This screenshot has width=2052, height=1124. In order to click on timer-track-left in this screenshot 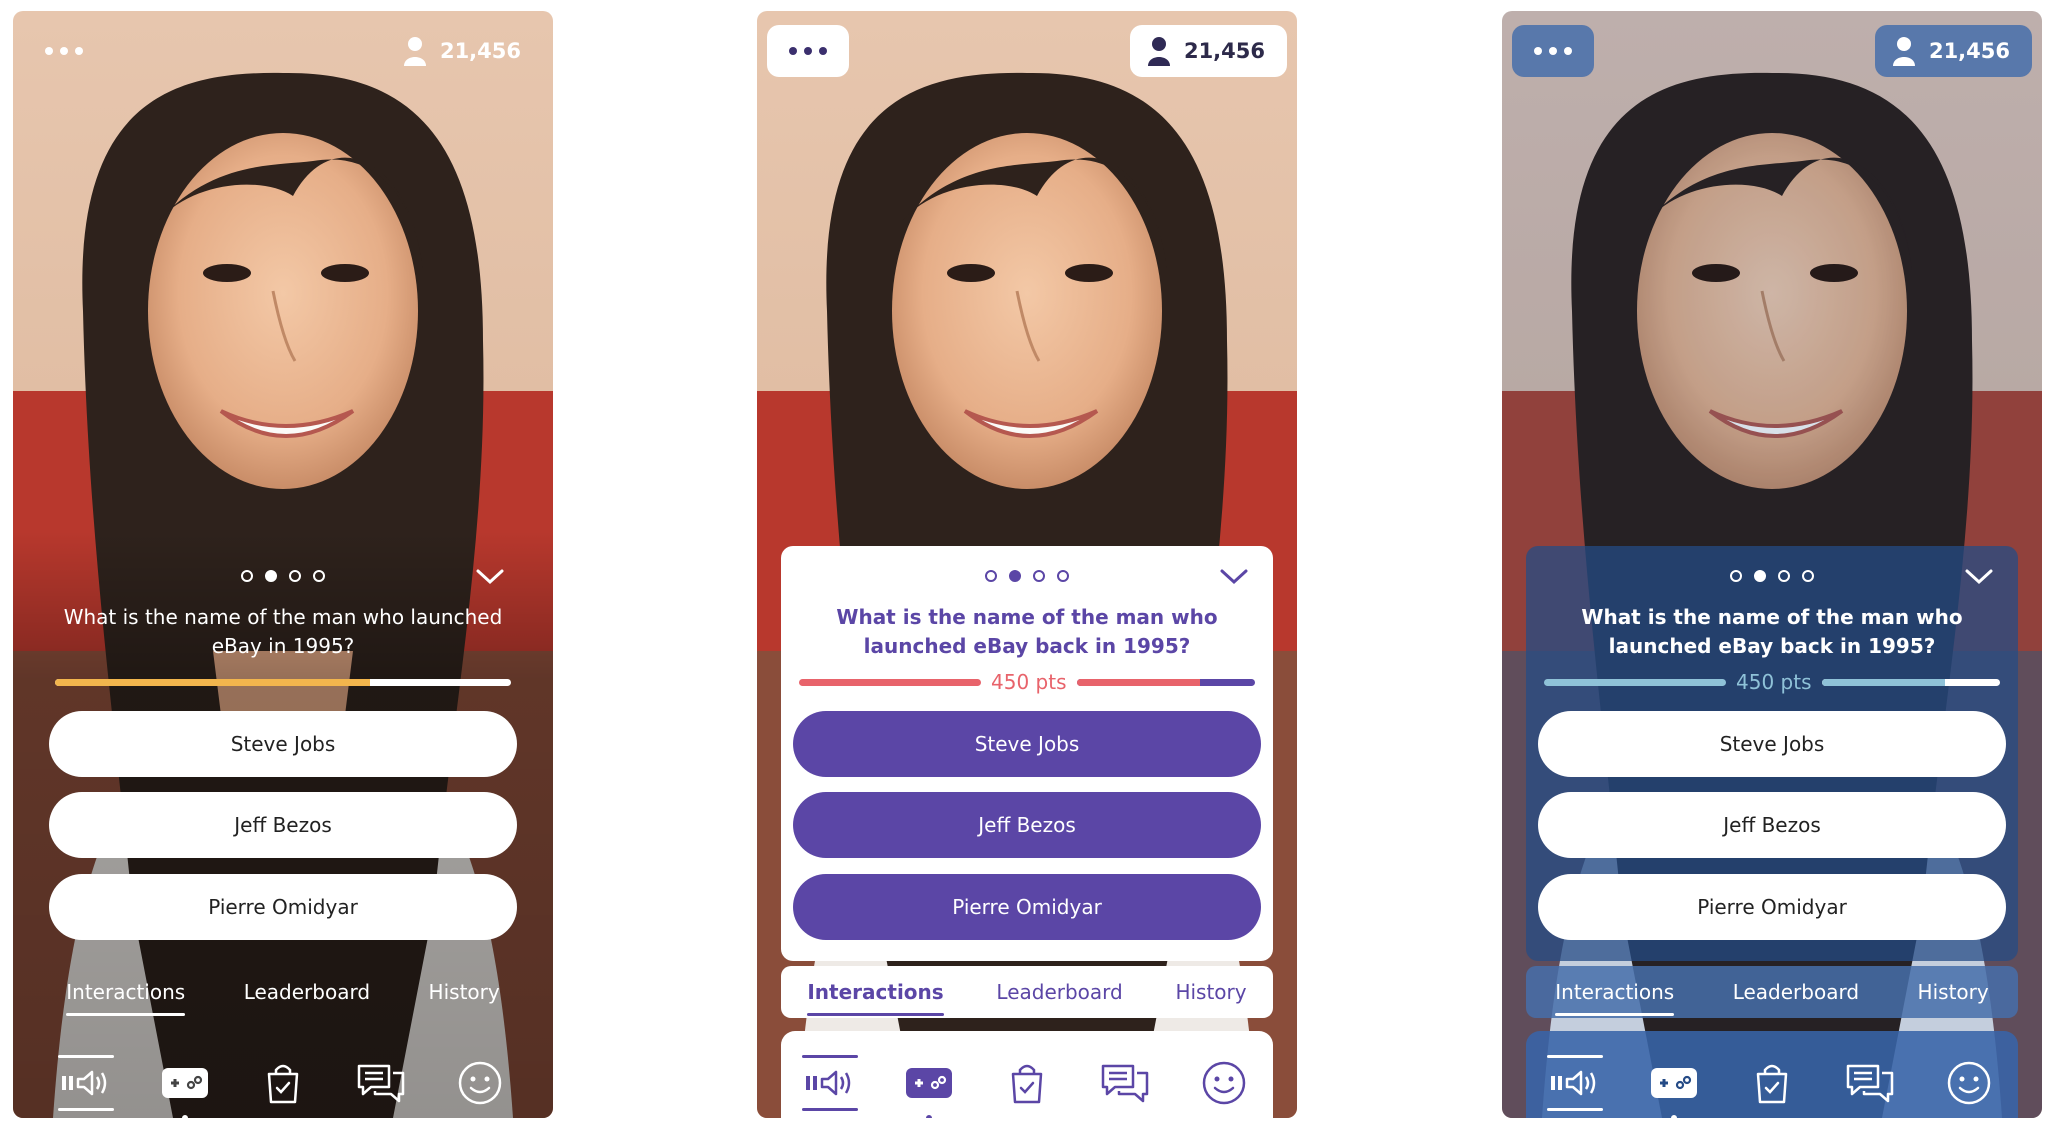, I will do `click(890, 682)`.